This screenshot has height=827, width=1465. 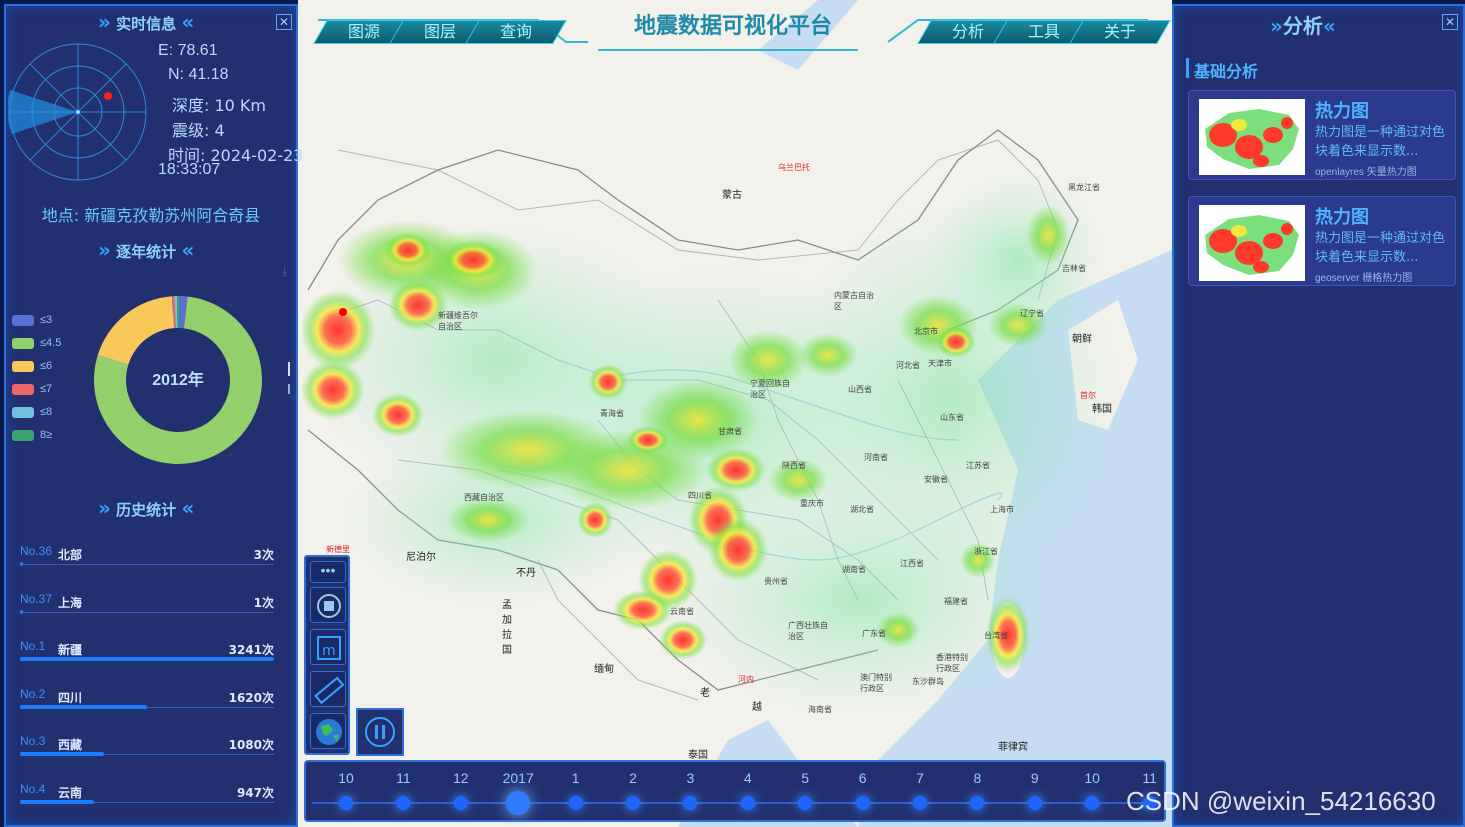 What do you see at coordinates (1342, 111) in the screenshot?
I see `card-title: 热力图` at bounding box center [1342, 111].